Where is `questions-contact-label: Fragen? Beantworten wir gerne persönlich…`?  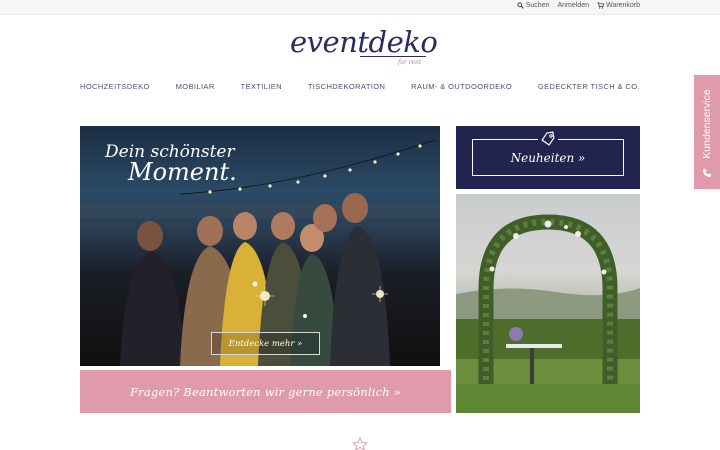
questions-contact-label: Fragen? Beantworten wir gerne persönlich… is located at coordinates (265, 391).